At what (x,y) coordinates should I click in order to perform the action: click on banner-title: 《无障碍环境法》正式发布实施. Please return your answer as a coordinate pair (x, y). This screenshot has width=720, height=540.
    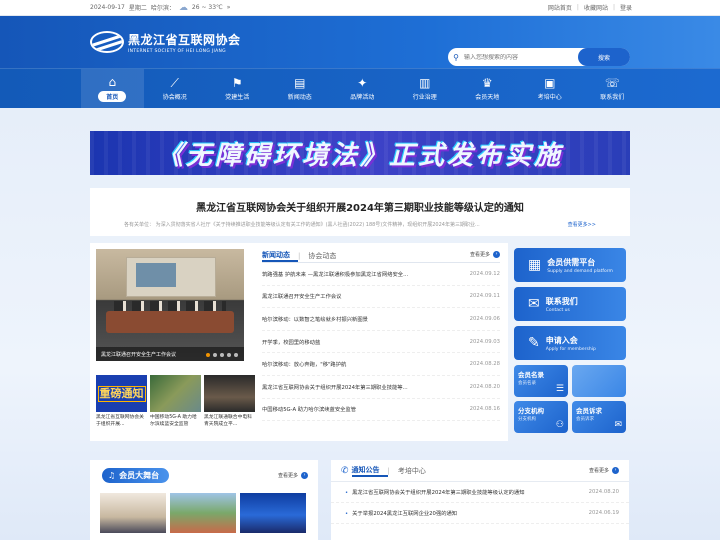
    Looking at the image, I should click on (359, 155).